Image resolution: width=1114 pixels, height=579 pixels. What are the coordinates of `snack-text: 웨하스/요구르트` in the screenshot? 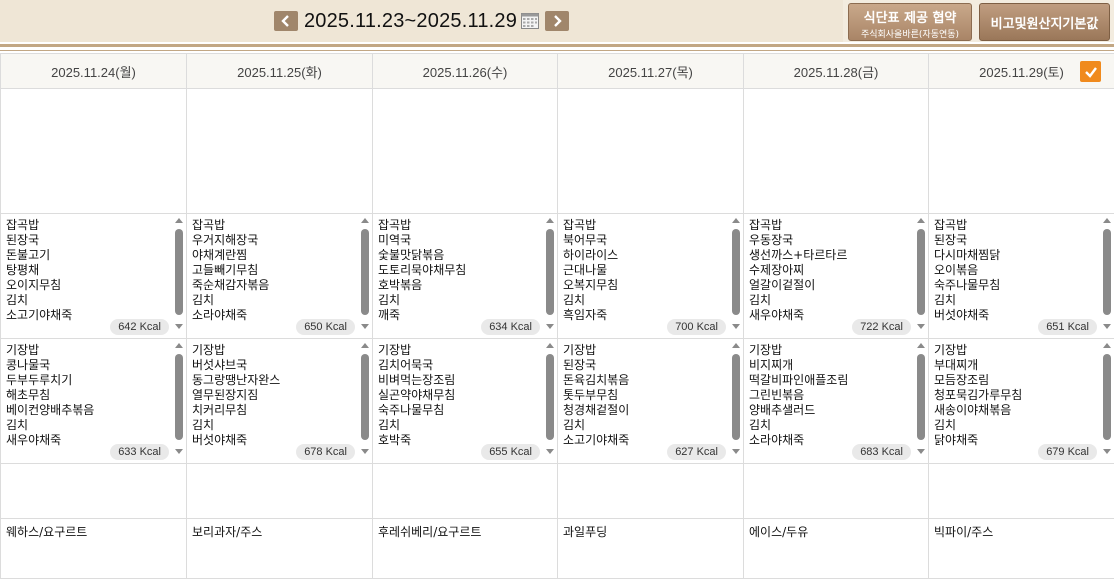 It's located at (46, 531).